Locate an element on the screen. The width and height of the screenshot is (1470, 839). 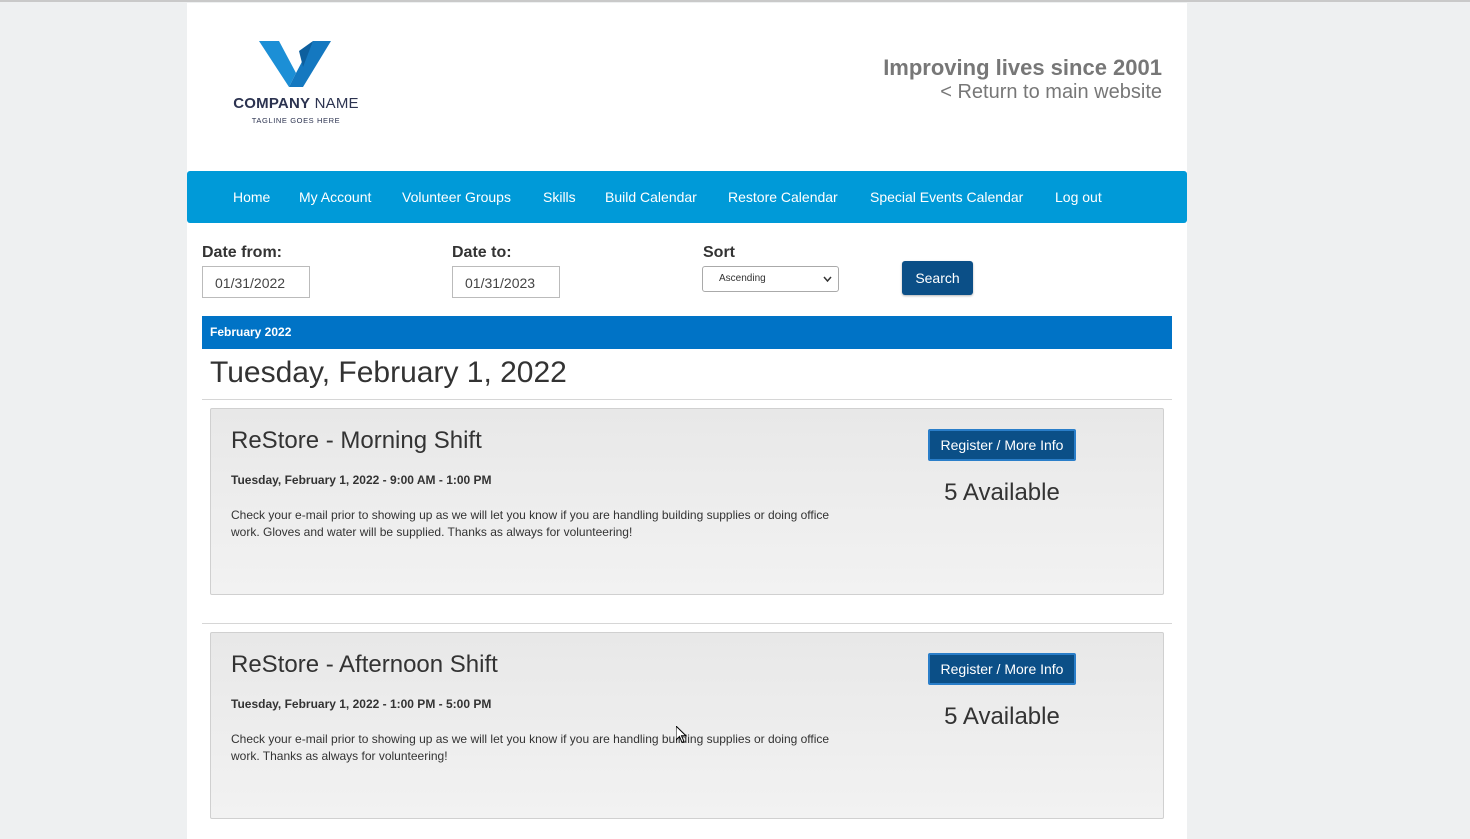
search-button: Search is located at coordinates (937, 278).